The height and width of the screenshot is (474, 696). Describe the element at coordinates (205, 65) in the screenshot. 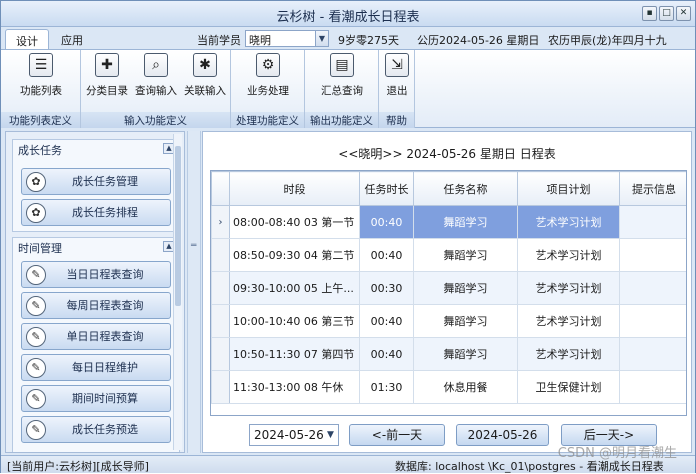

I see `star-icon: ✱` at that location.